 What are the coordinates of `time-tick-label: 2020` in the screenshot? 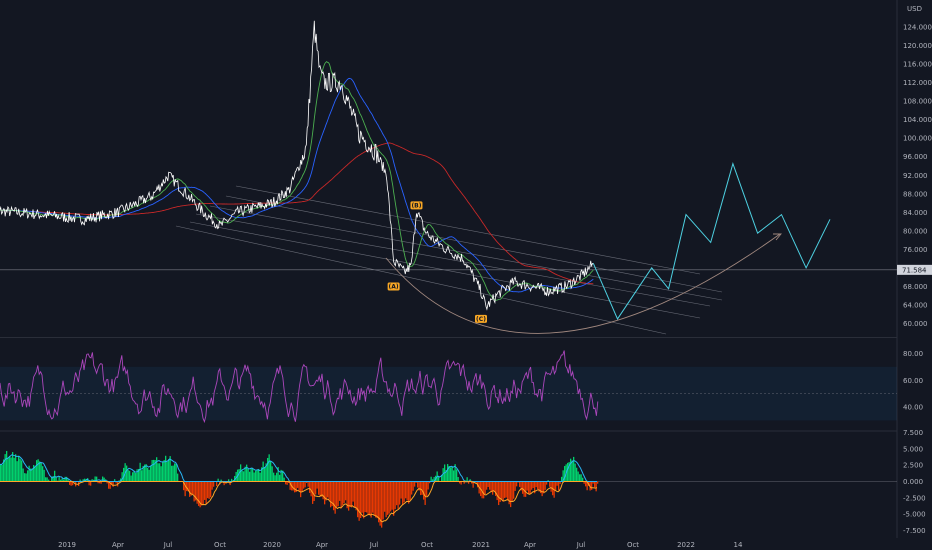 It's located at (272, 545).